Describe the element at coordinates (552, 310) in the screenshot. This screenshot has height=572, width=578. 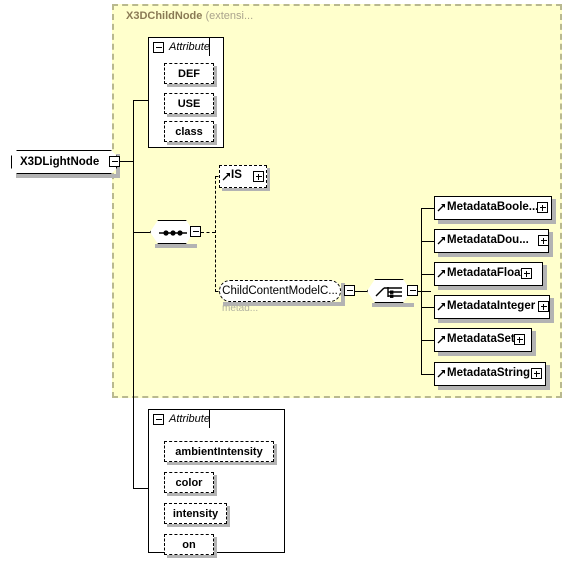
I see `metadata-3-shadow-right` at that location.